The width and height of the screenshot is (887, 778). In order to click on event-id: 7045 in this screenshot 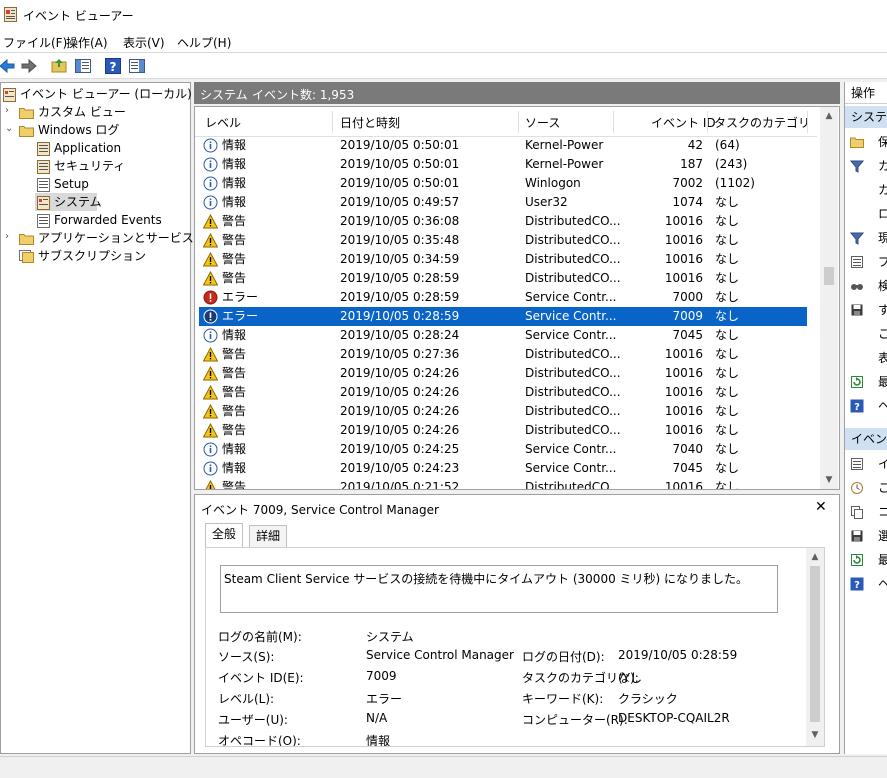, I will do `click(687, 335)`.